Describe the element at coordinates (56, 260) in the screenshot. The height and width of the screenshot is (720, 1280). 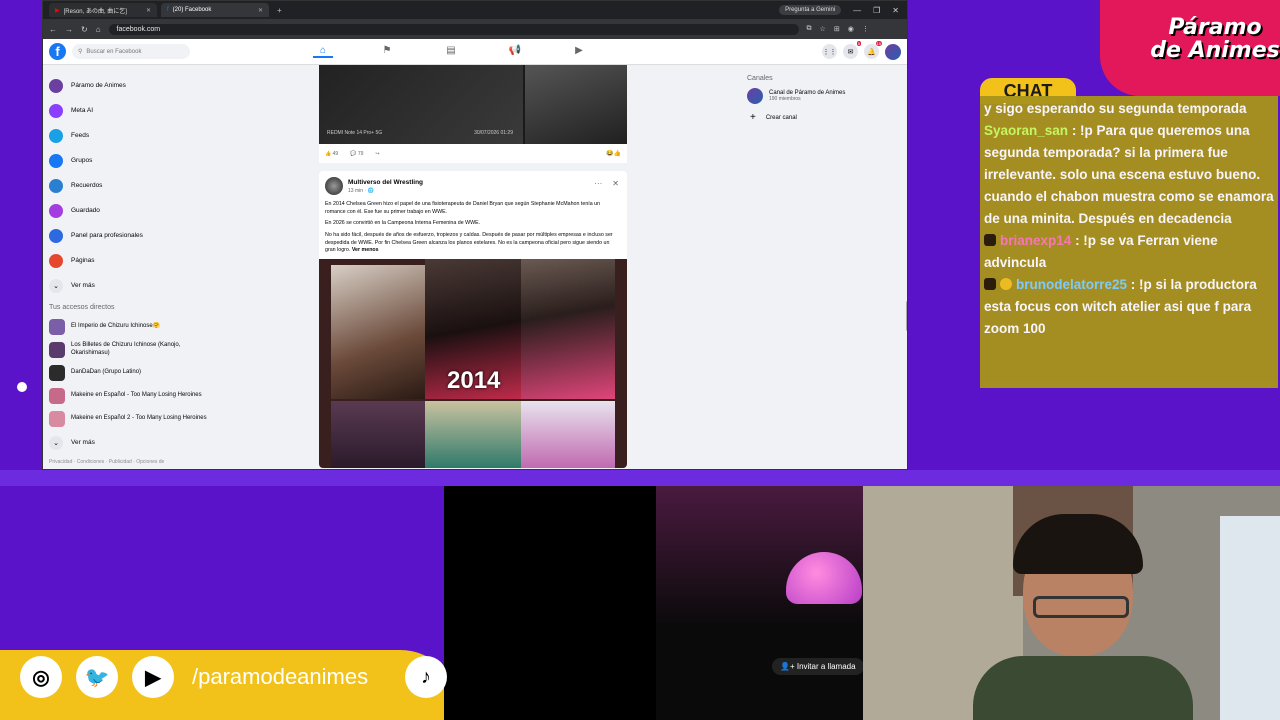
I see `pages-icon` at that location.